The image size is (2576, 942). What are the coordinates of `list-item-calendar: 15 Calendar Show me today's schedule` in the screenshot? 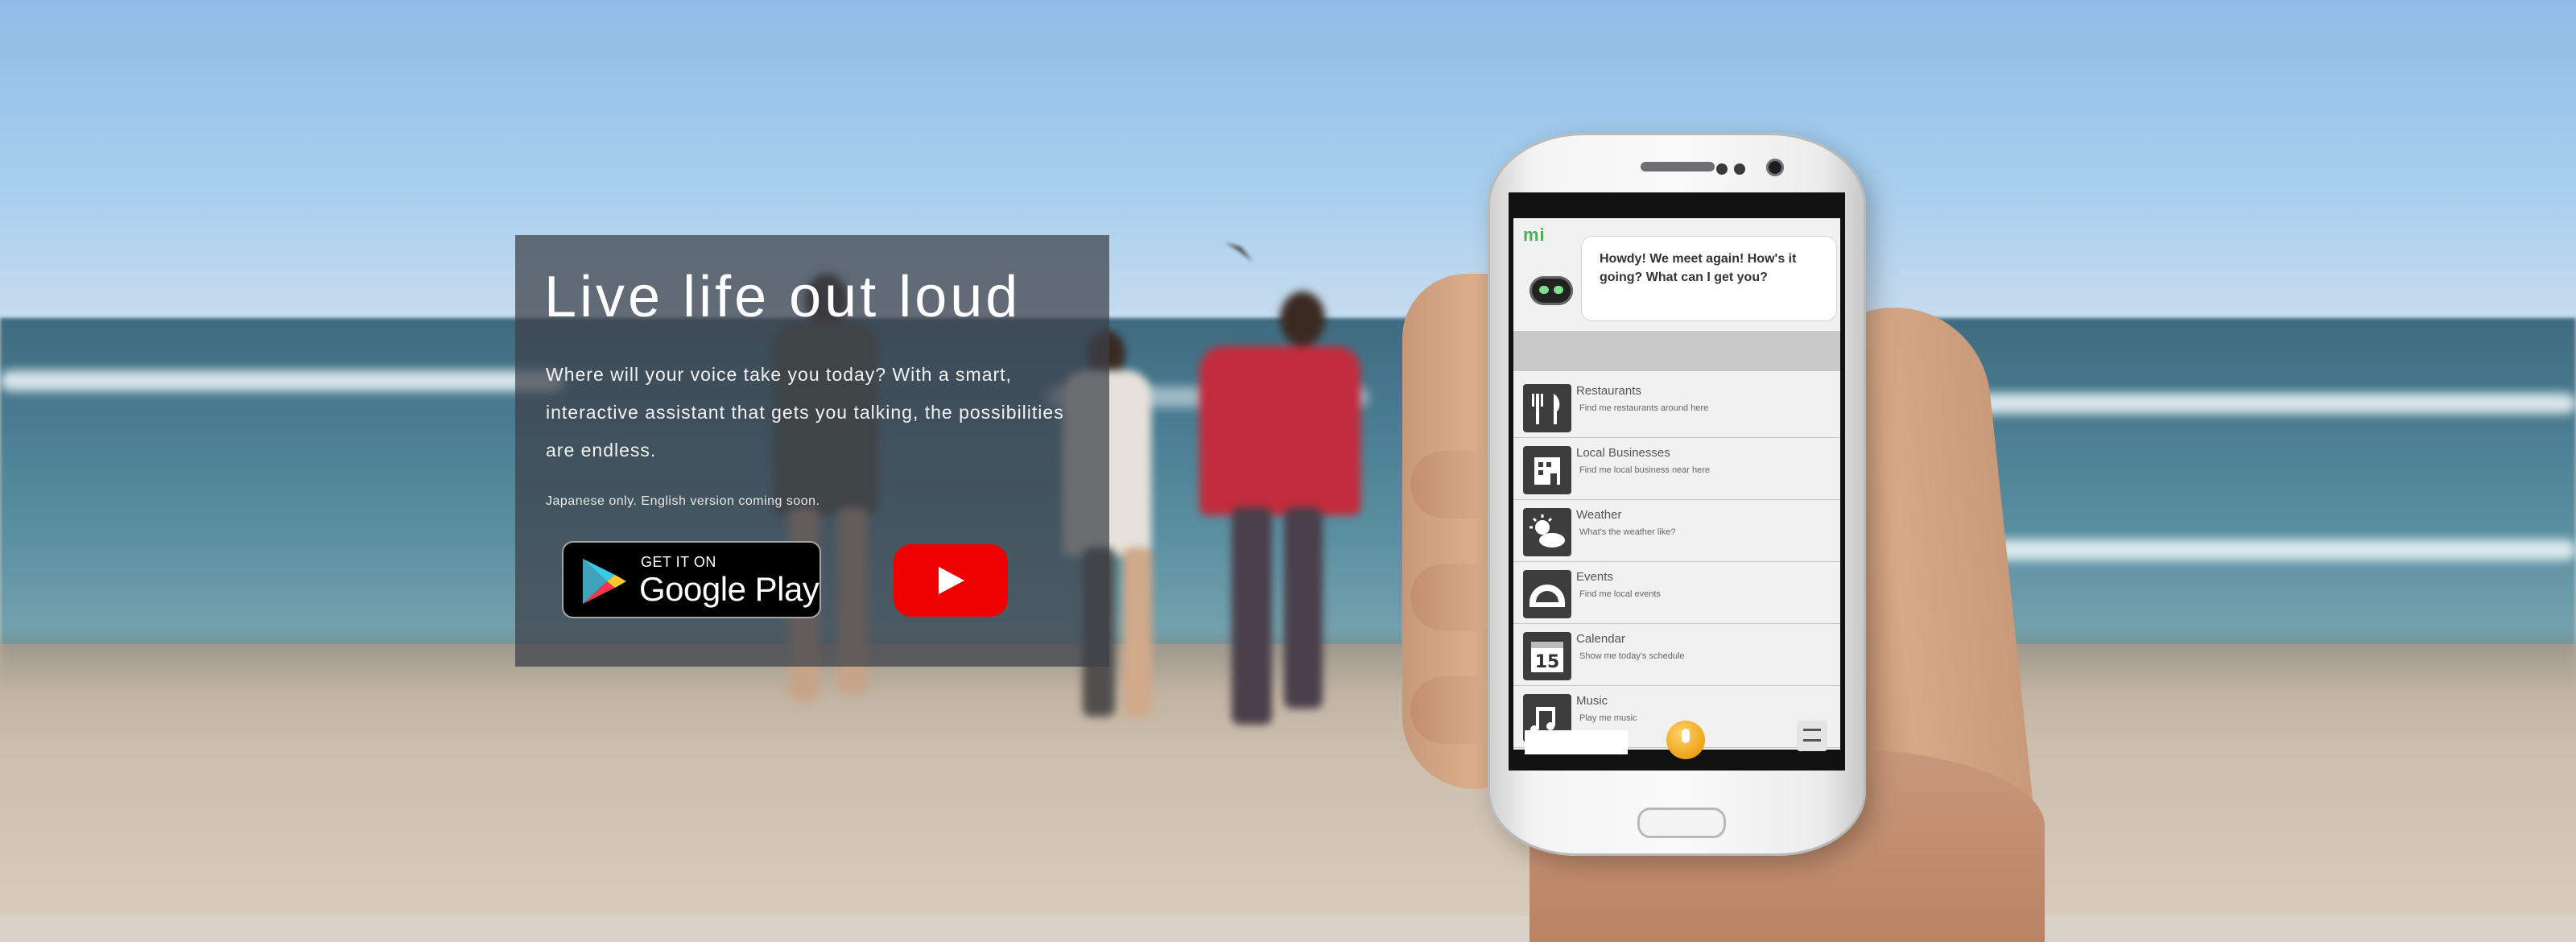 It's located at (1676, 655).